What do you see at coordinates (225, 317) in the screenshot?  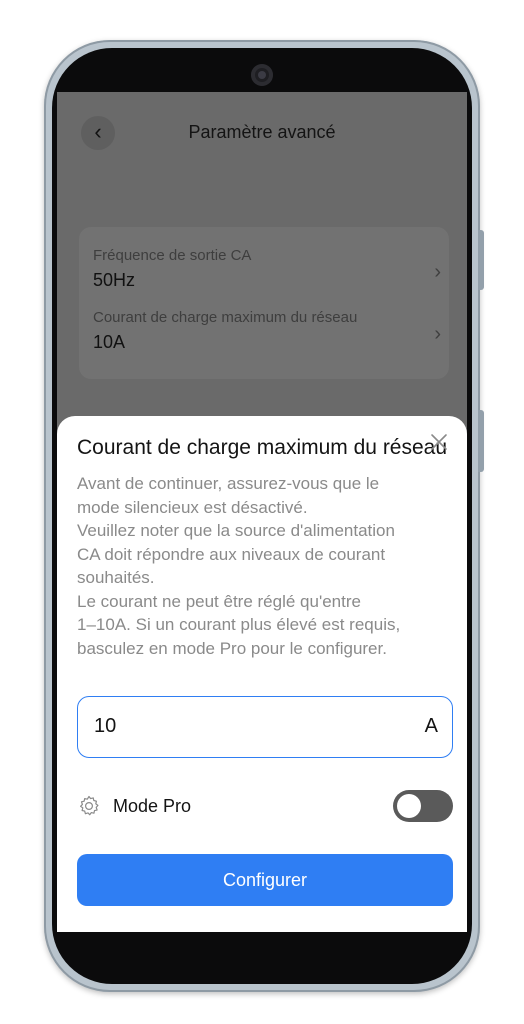 I see `setting-label: Courant de charge maximum du réseau` at bounding box center [225, 317].